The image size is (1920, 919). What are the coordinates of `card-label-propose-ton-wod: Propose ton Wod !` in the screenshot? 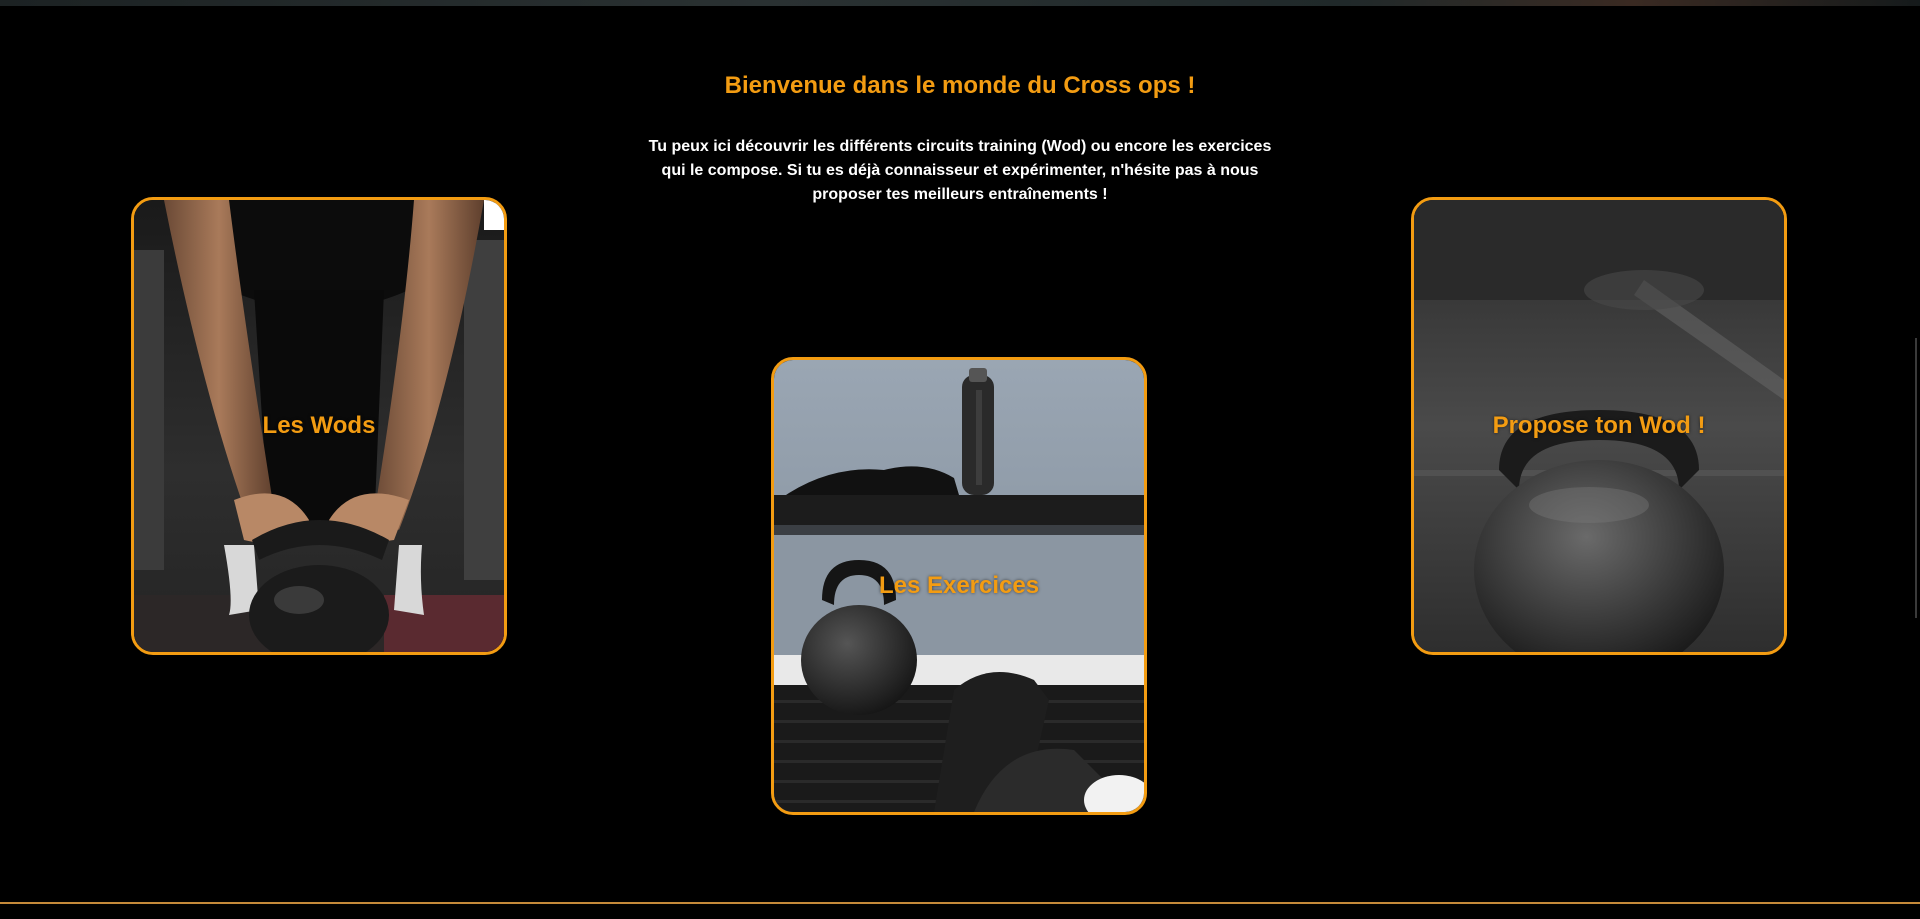 It's located at (1599, 425).